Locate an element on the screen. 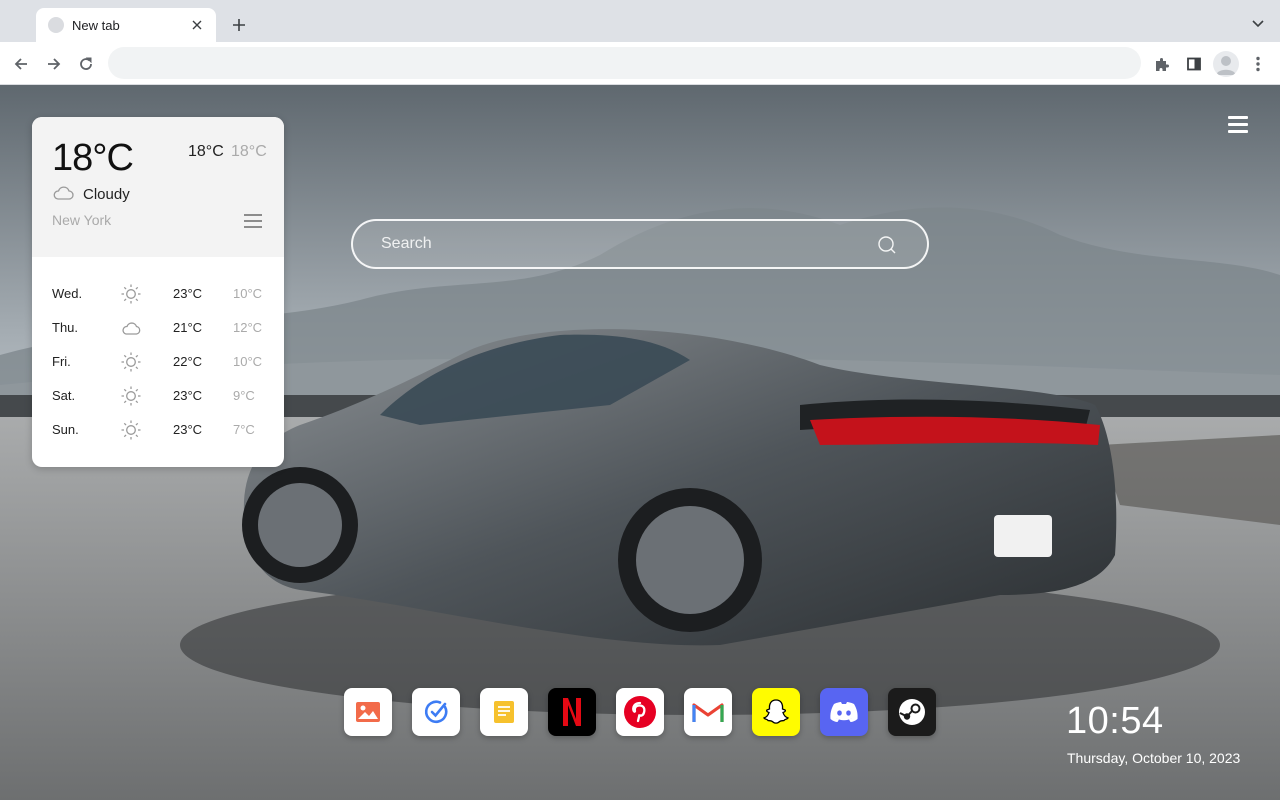 The image size is (1280, 800). person-icon is located at coordinates (1226, 65).